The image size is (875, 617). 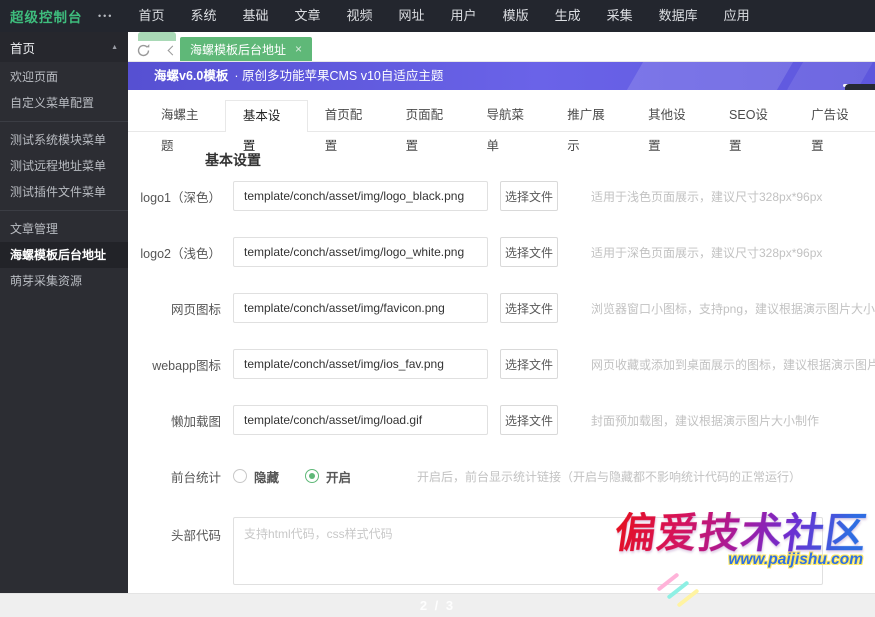 What do you see at coordinates (195, 421) in the screenshot?
I see `field-label: 懒加载图` at bounding box center [195, 421].